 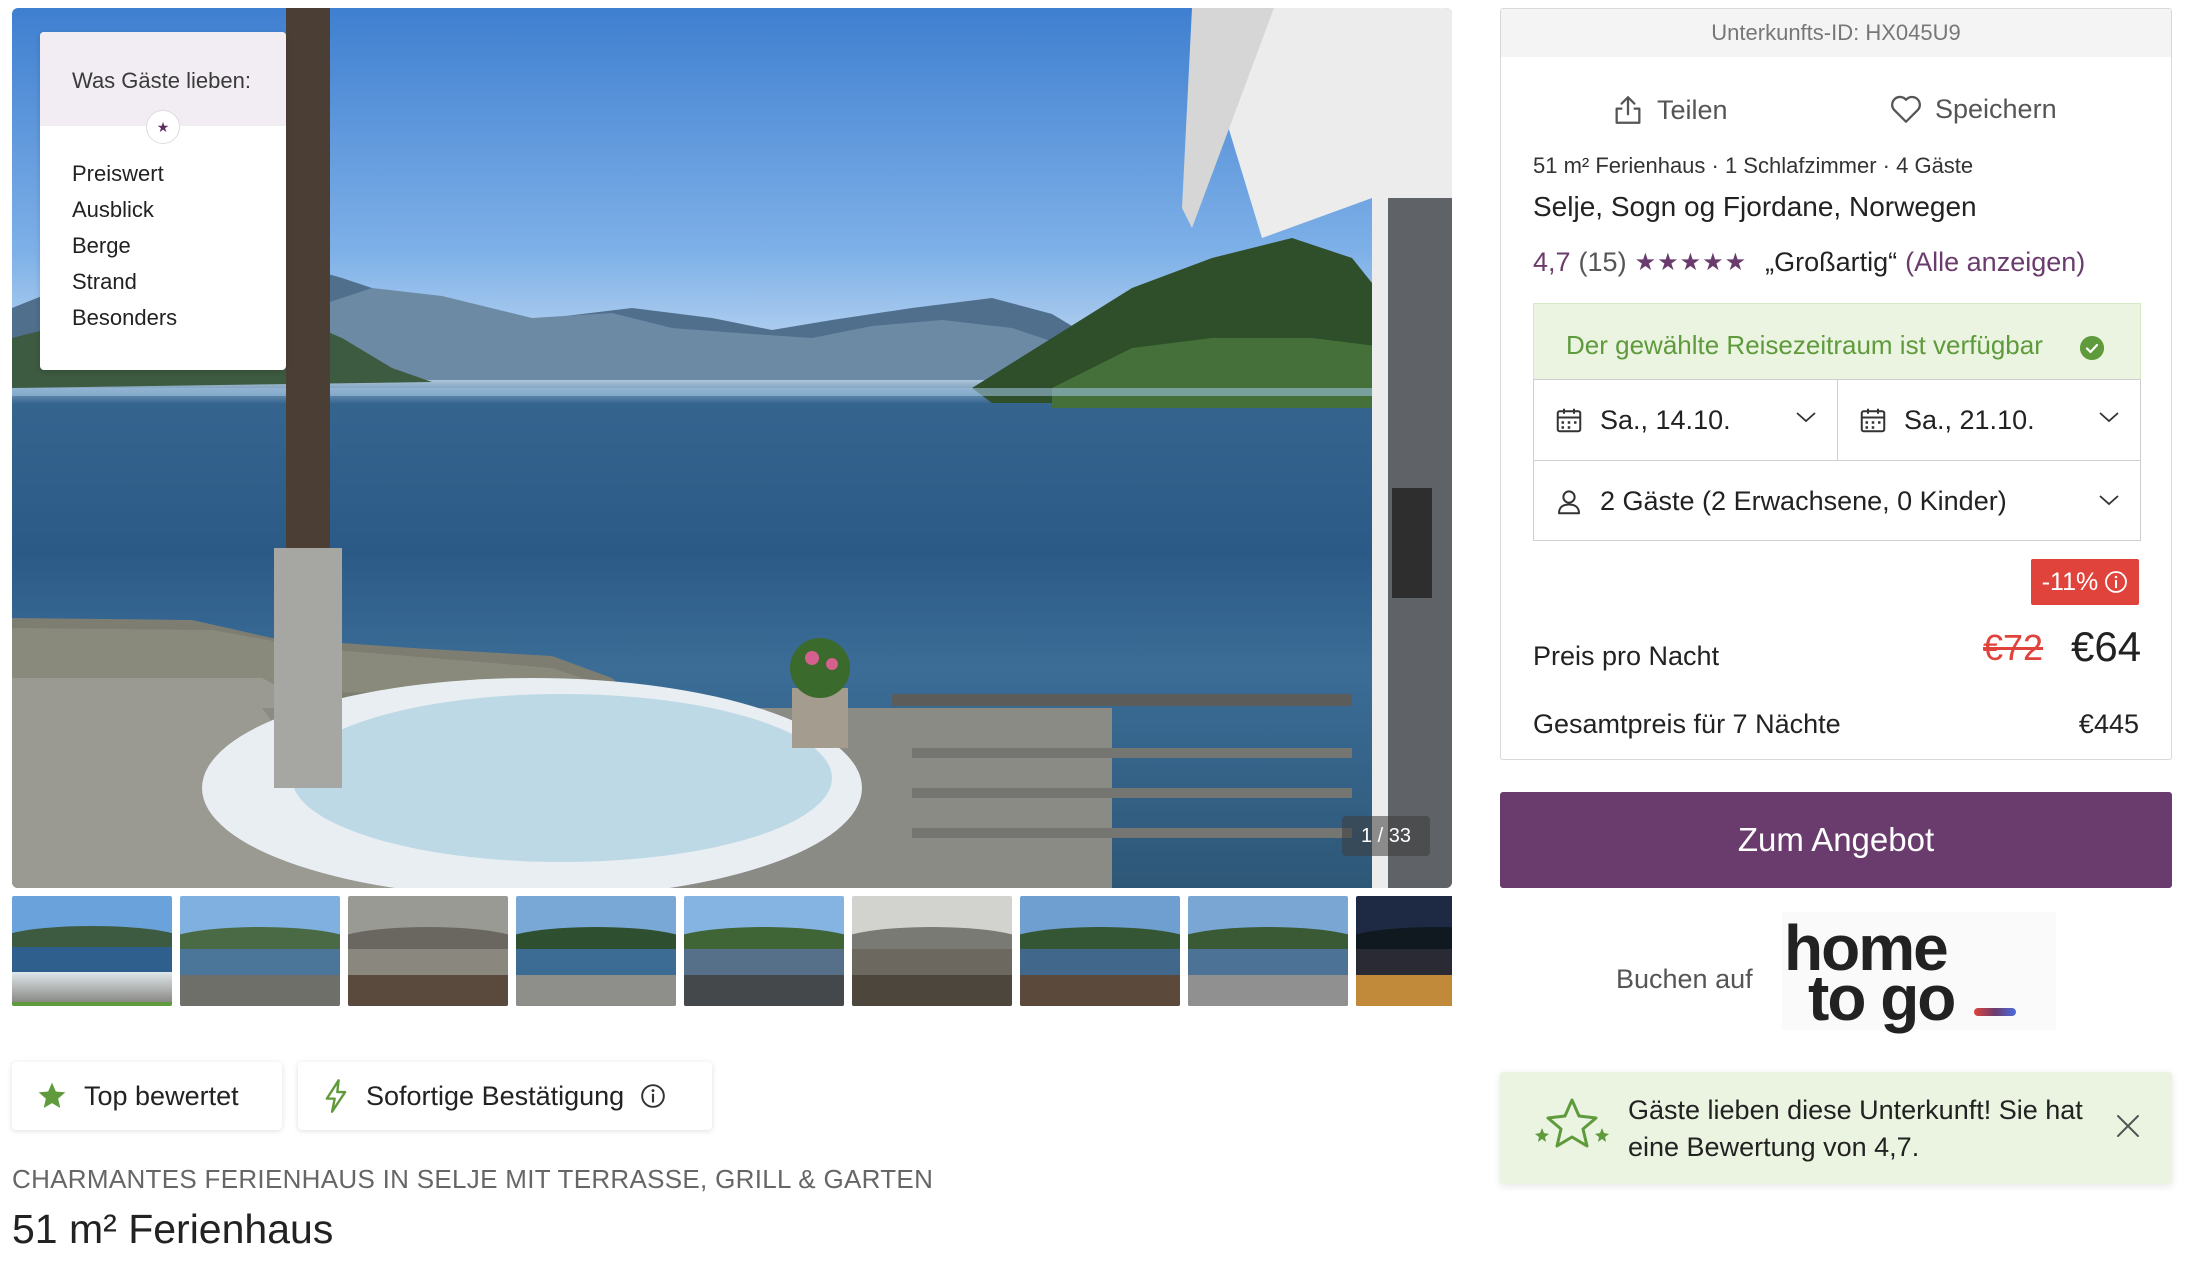 I want to click on checkin-date: Sa., 14.10., so click(x=1665, y=419).